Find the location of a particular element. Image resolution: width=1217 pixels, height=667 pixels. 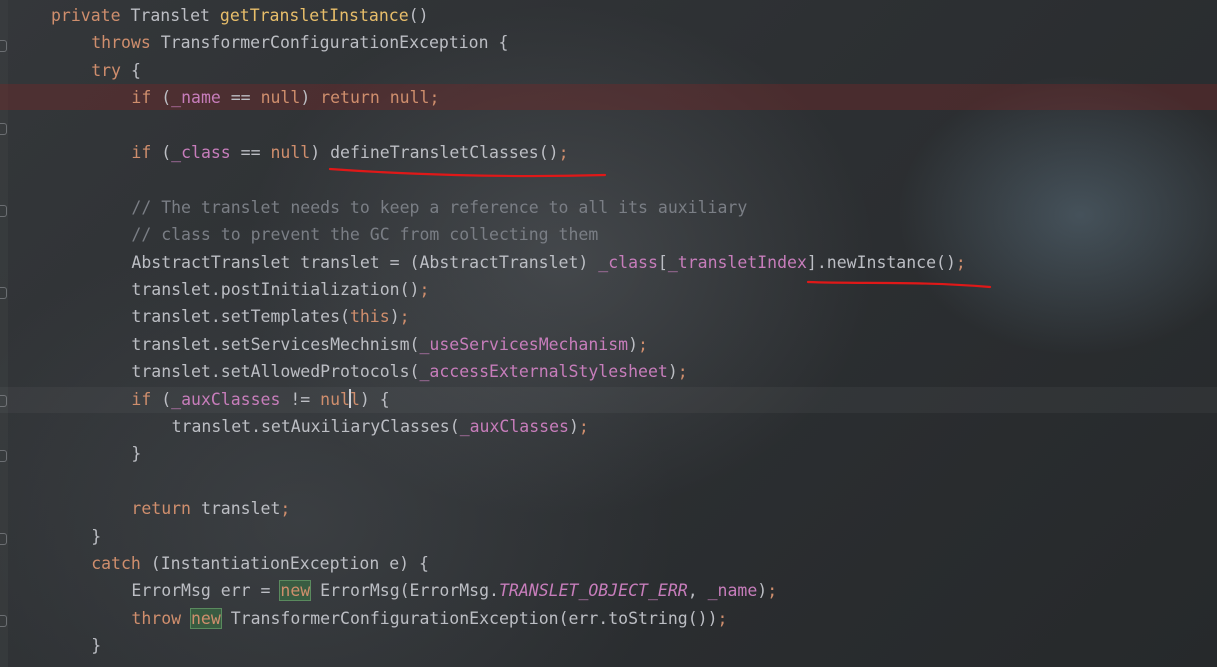

red-underline-define-translet-classes is located at coordinates (467, 172).